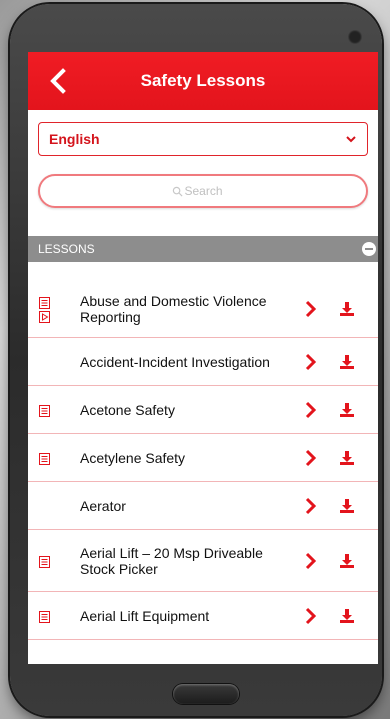 This screenshot has width=390, height=719. Describe the element at coordinates (103, 505) in the screenshot. I see `lesson-title: Aerator` at that location.